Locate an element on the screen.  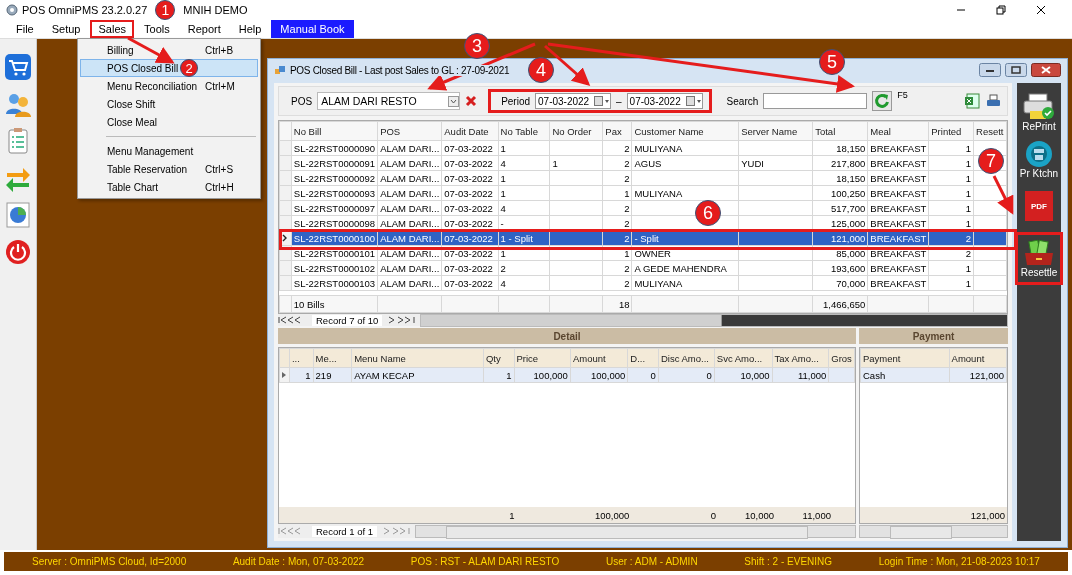
pos-dropdown: ALAM DARI RESTO is located at coordinates (389, 101).